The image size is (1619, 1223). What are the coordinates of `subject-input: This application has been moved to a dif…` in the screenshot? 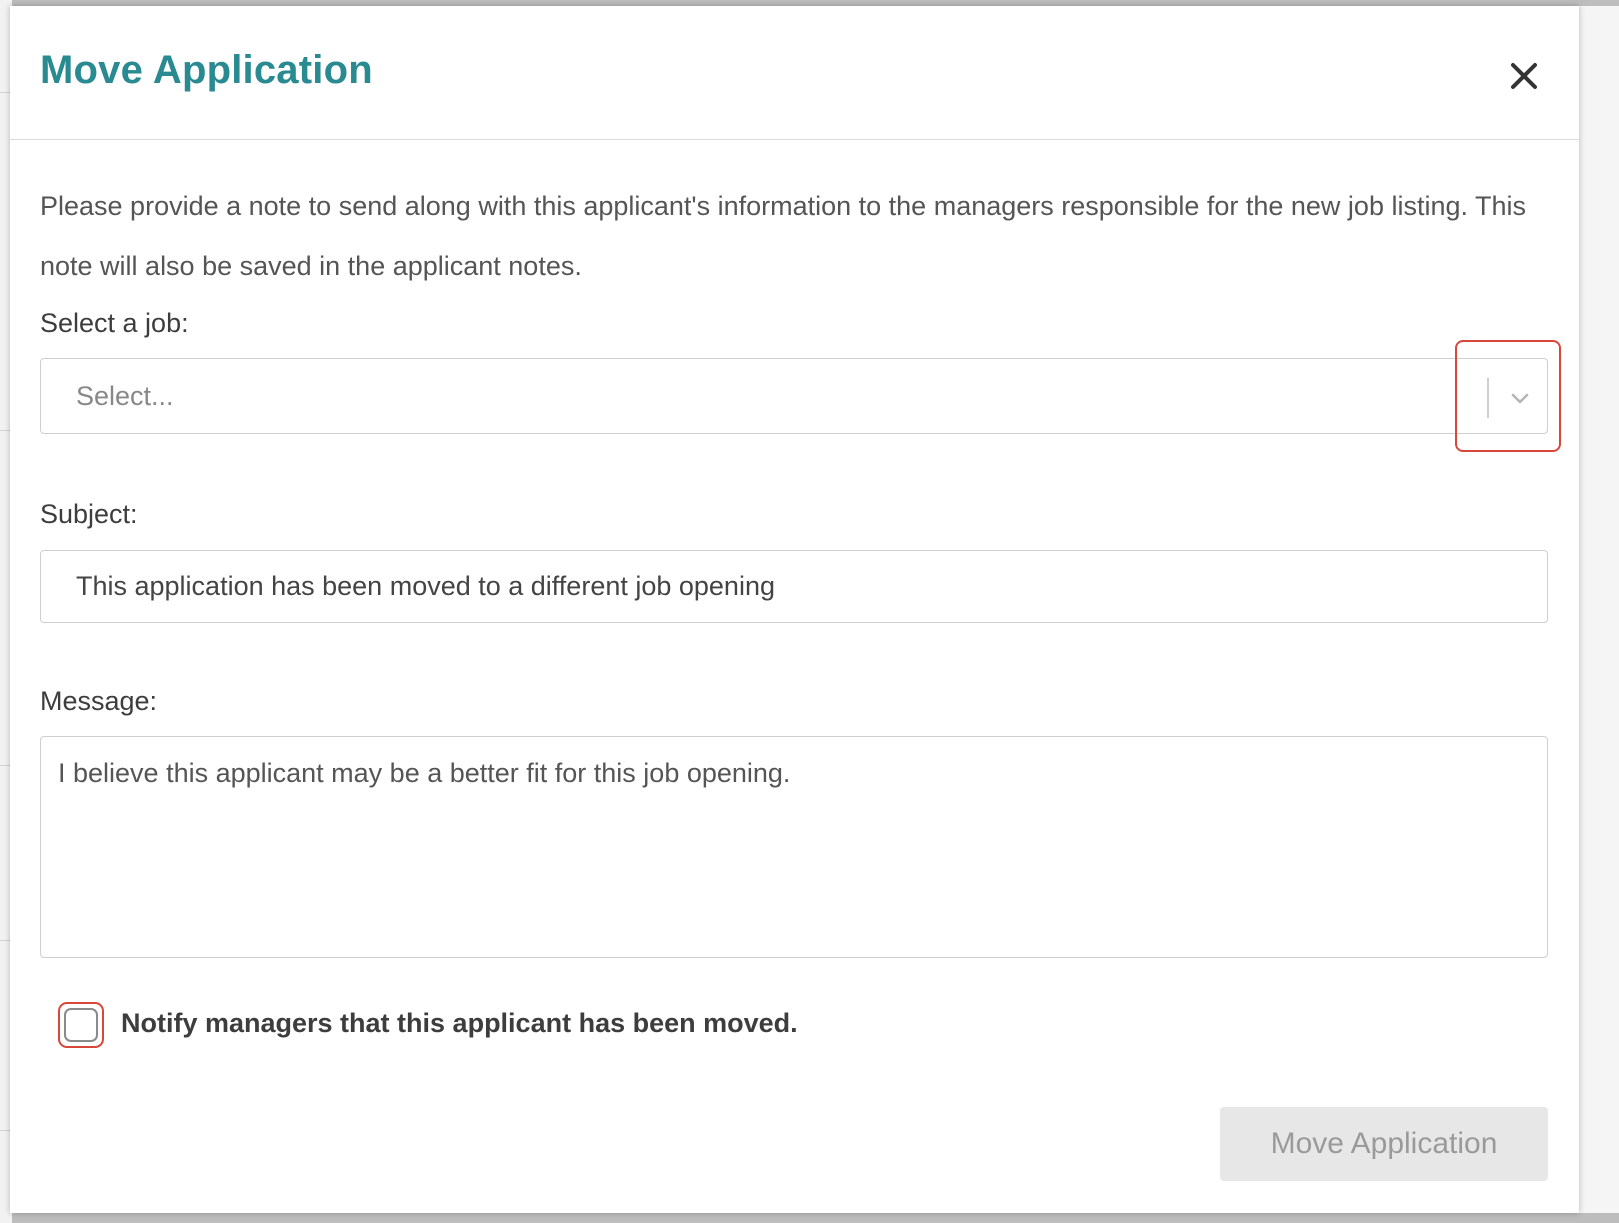 It's located at (794, 586).